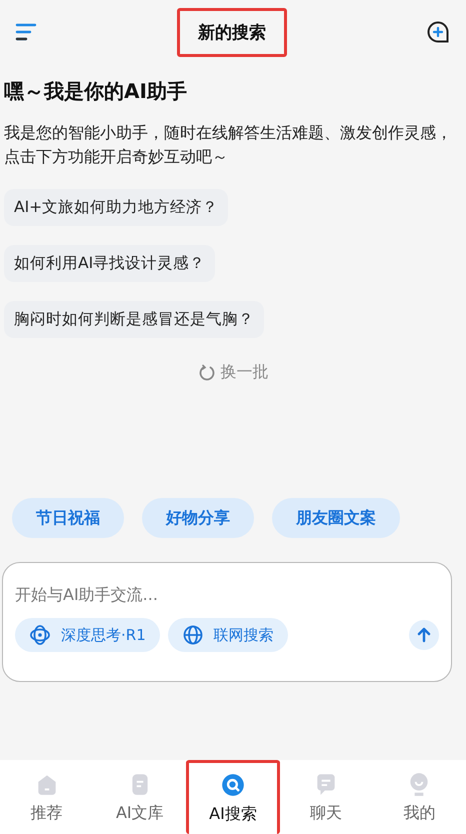 This screenshot has height=834, width=466. Describe the element at coordinates (96, 91) in the screenshot. I see `greeting-heading: 嘿～我是你的AI助手` at that location.